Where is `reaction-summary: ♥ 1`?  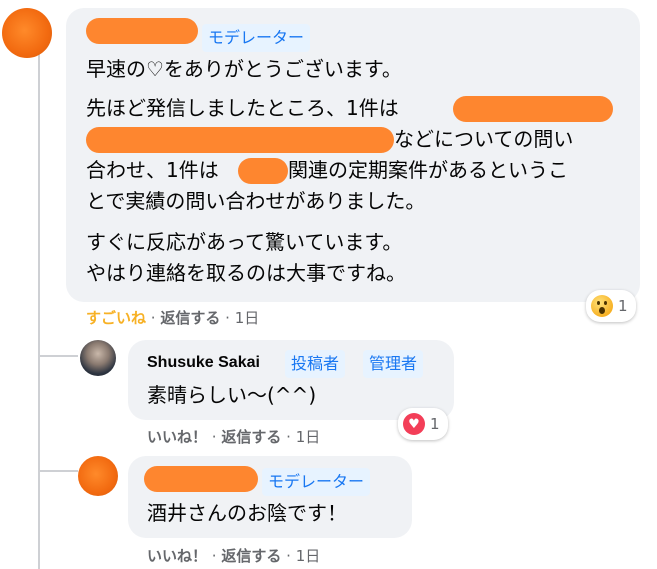 reaction-summary: ♥ 1 is located at coordinates (423, 424).